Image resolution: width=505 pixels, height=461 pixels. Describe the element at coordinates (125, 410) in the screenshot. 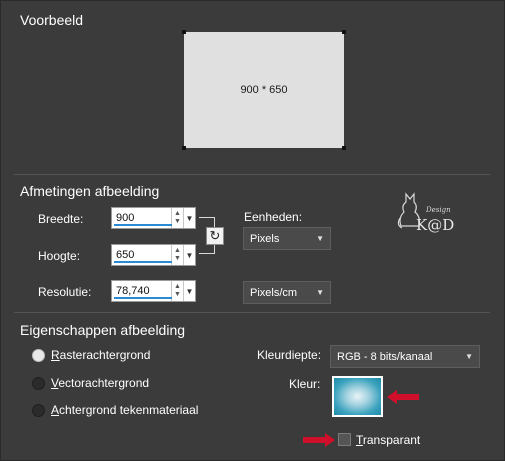

I see `radio-label: Achtergrond tekenmateriaal` at that location.